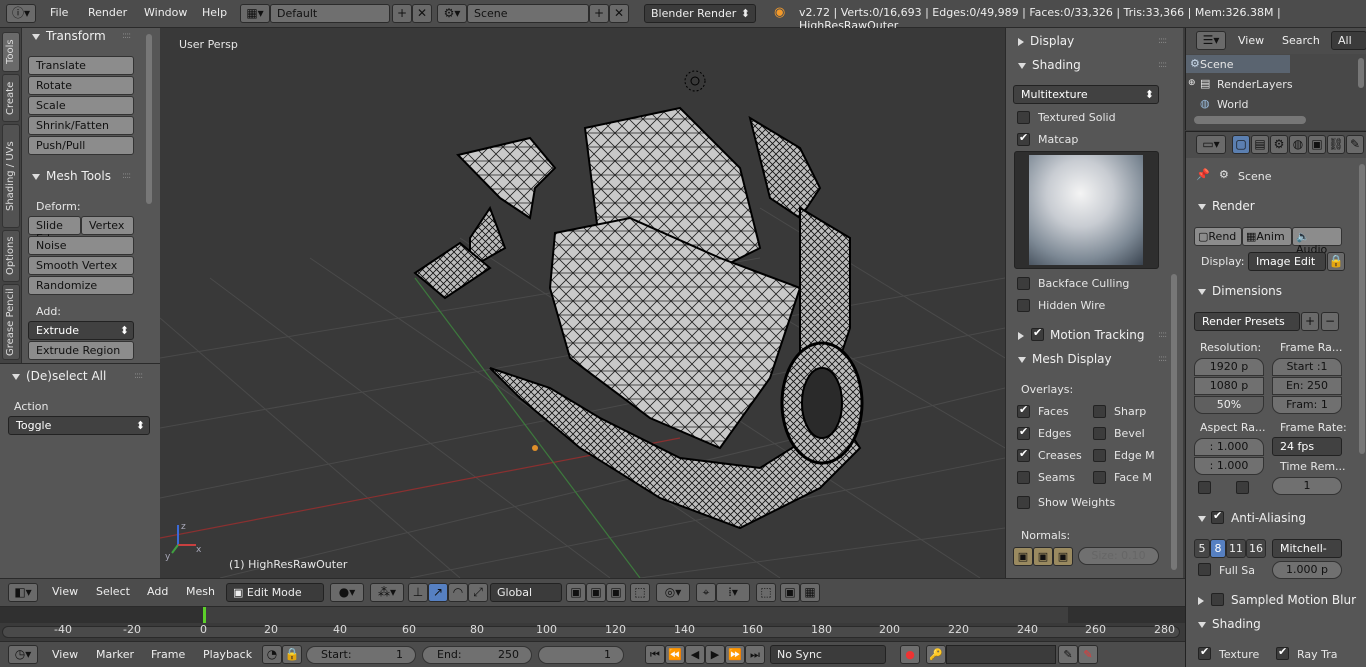  I want to click on jump-start-icon: ⏮, so click(655, 654).